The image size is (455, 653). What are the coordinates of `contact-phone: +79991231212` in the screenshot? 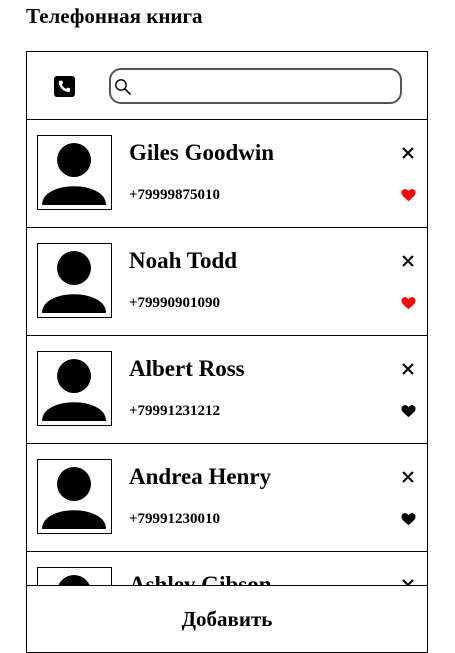 It's located at (175, 411).